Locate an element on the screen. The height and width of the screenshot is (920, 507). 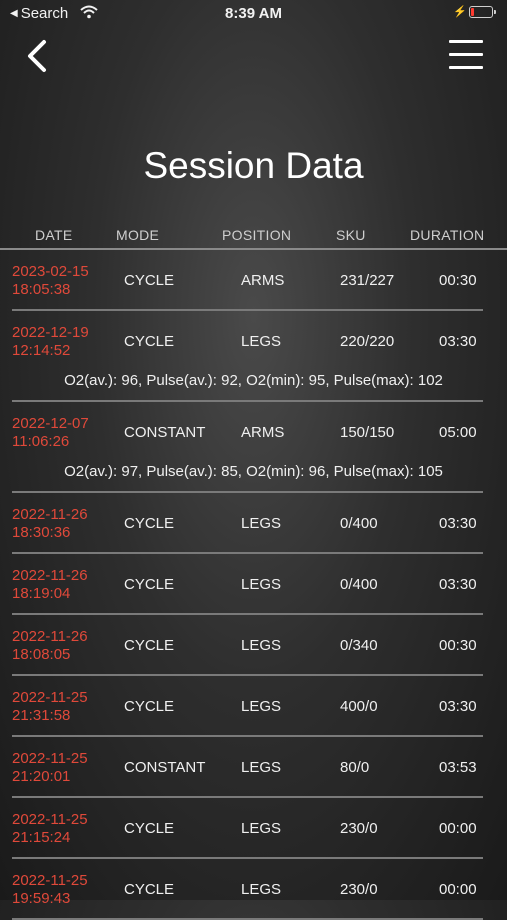
session-row: 2022-11-26 18:19:04 CYCLE LEGS 0/400 03:30 is located at coordinates (253, 584).